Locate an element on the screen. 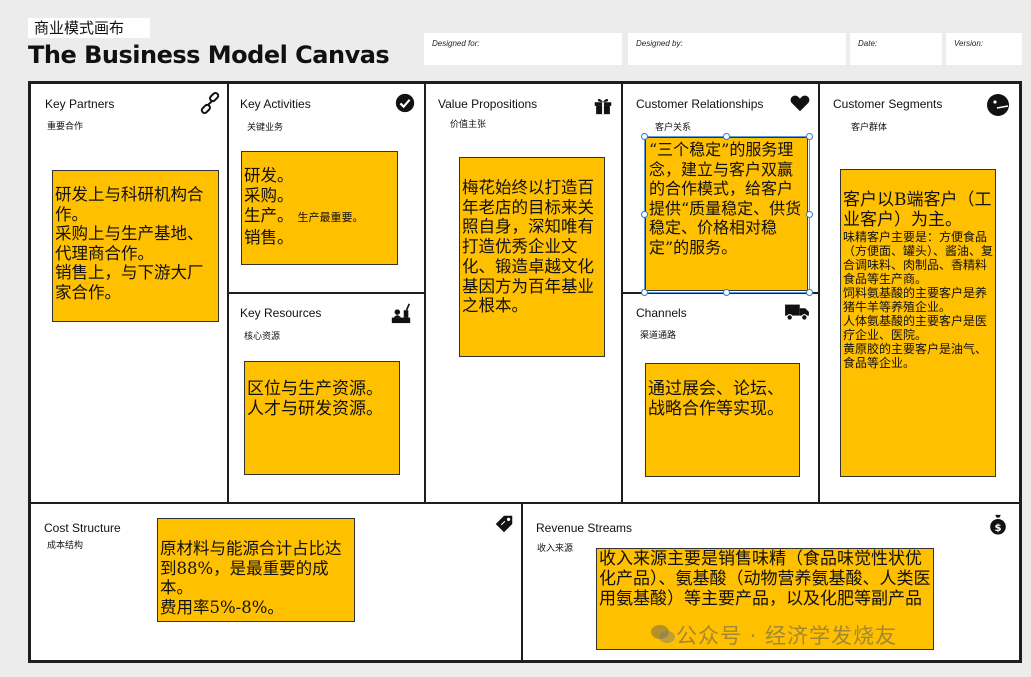  key-resources-title: Key Resources is located at coordinates (281, 313).